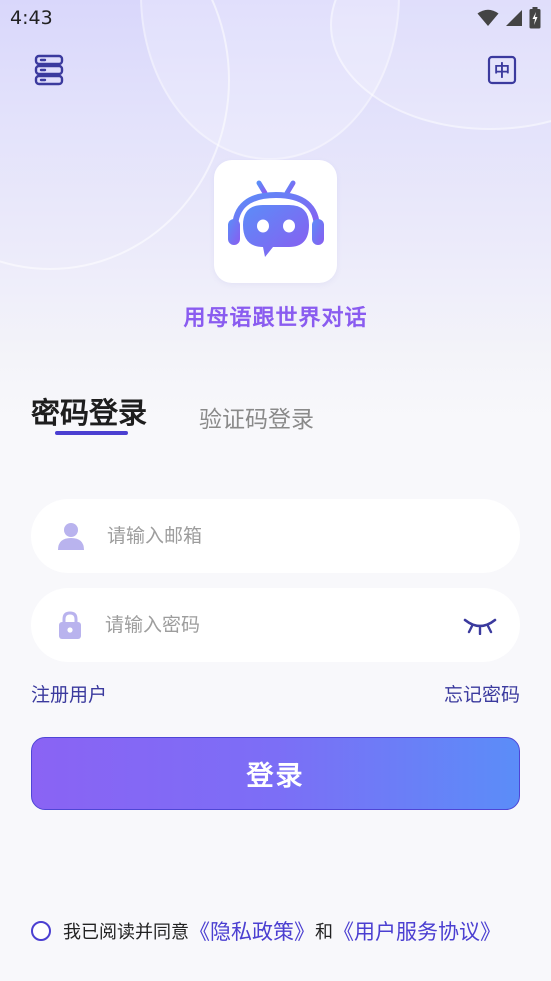 This screenshot has height=981, width=551. I want to click on tab-password-login: 密码登录, so click(89, 411).